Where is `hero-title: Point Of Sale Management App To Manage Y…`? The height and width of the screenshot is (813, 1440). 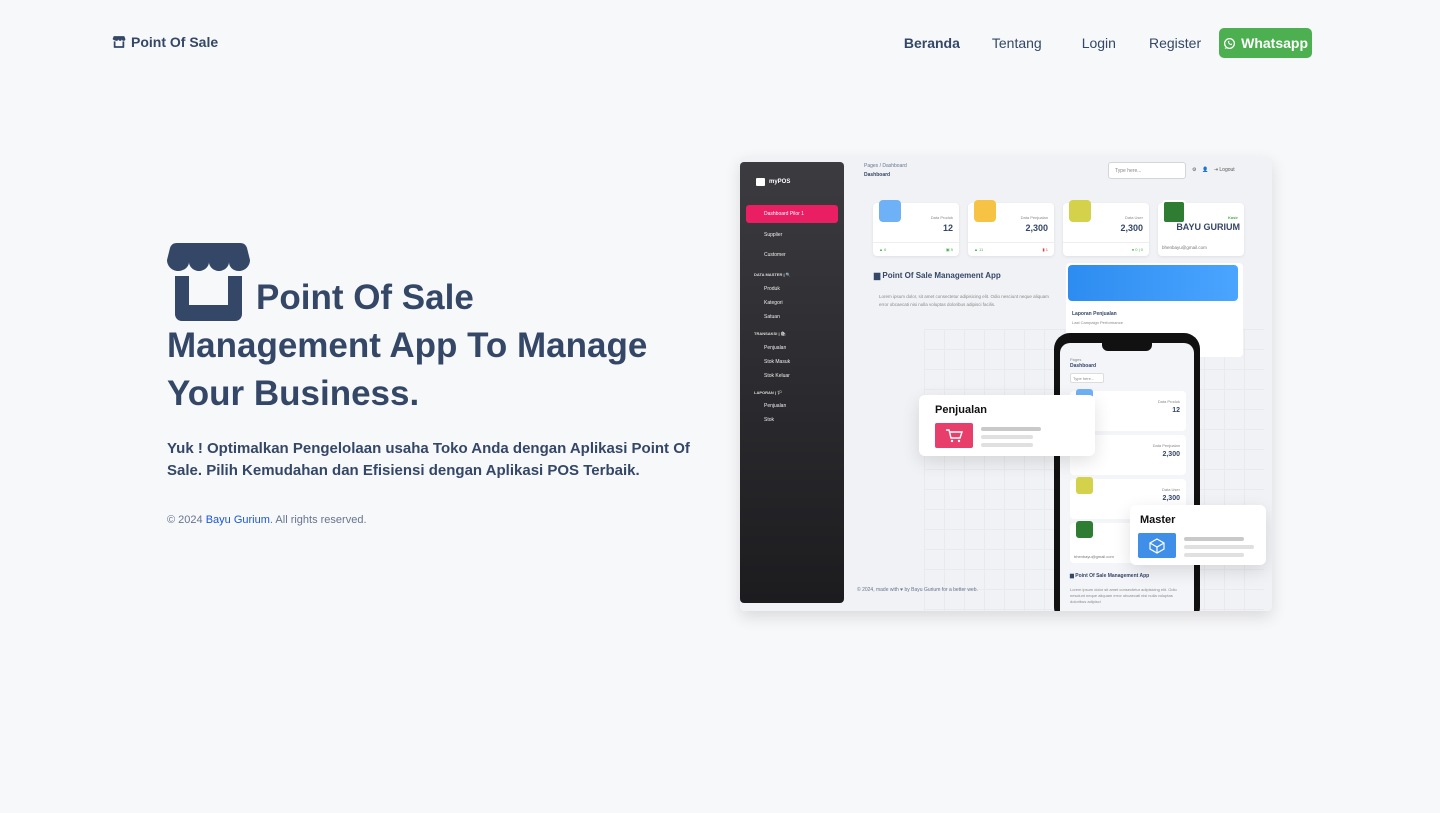
hero-title: Point Of Sale Management App To Manage Y… is located at coordinates (437, 330).